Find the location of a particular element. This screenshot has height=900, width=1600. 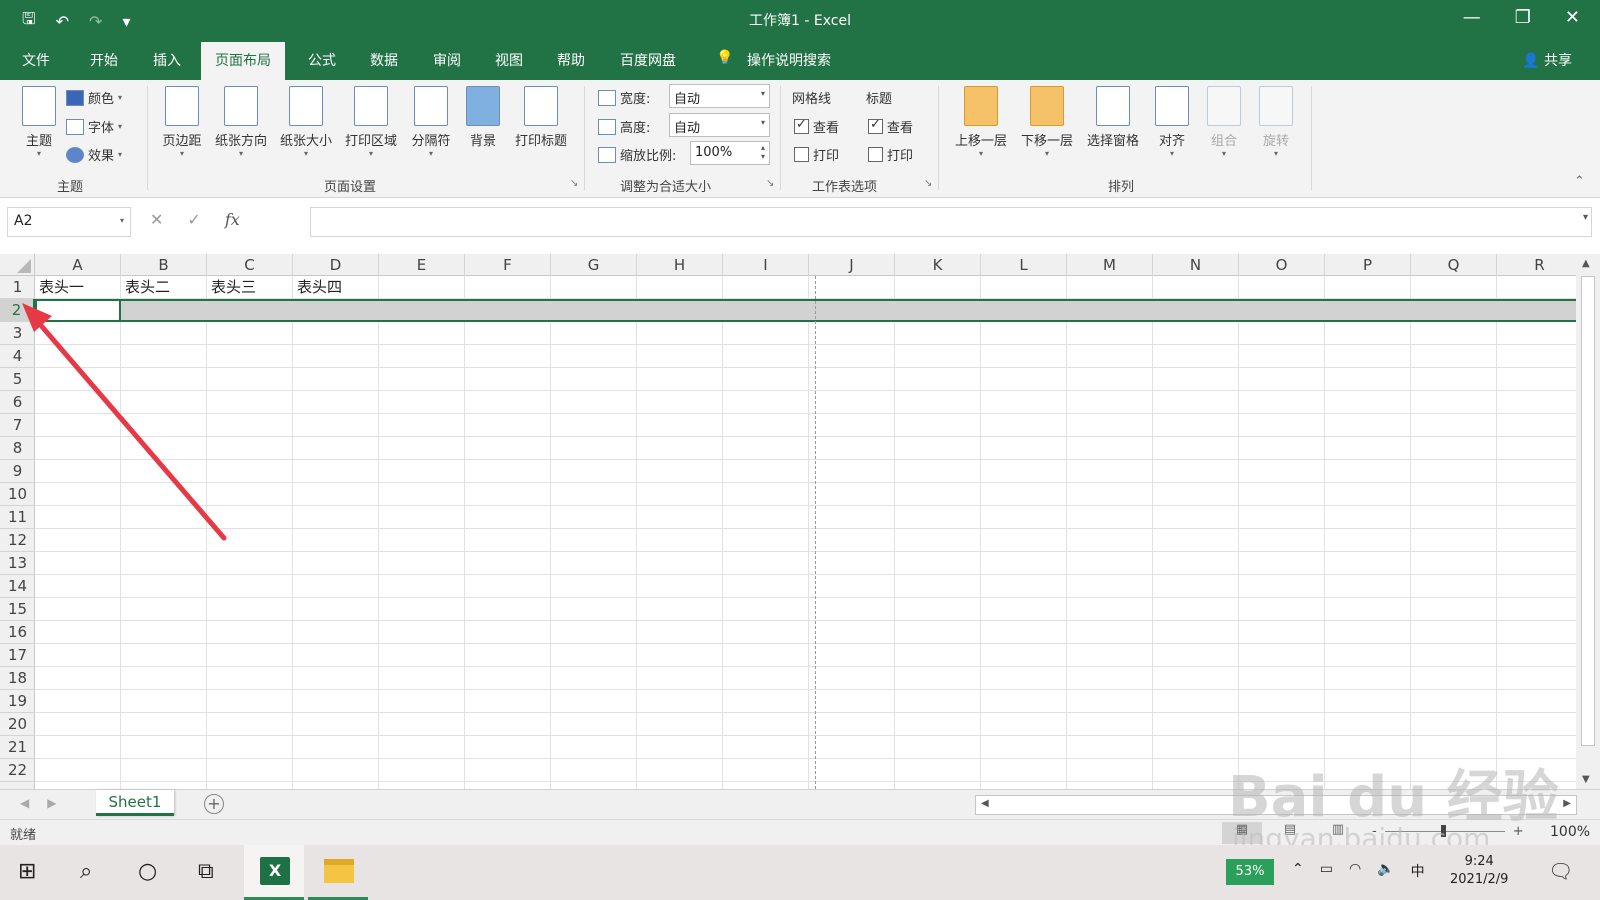

next-sheet-icon: ▶ is located at coordinates (51, 803).